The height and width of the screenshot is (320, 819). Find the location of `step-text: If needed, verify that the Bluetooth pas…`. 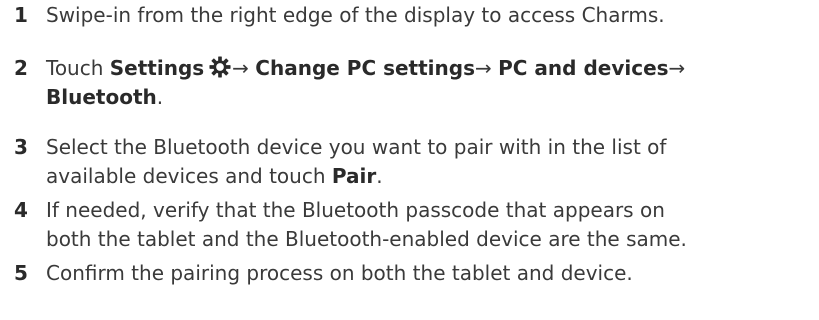

step-text: If needed, verify that the Bluetooth pas… is located at coordinates (366, 225).